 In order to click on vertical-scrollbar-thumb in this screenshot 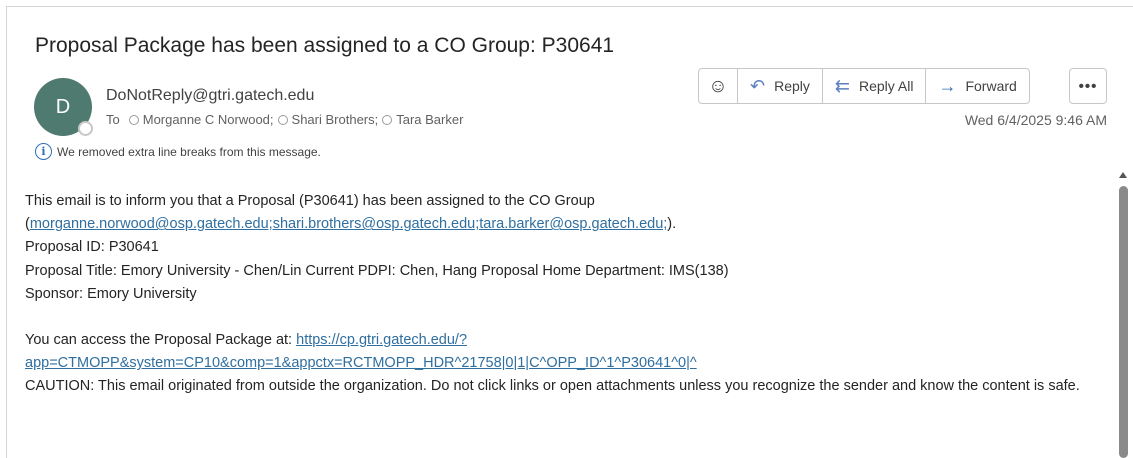, I will do `click(1123, 322)`.